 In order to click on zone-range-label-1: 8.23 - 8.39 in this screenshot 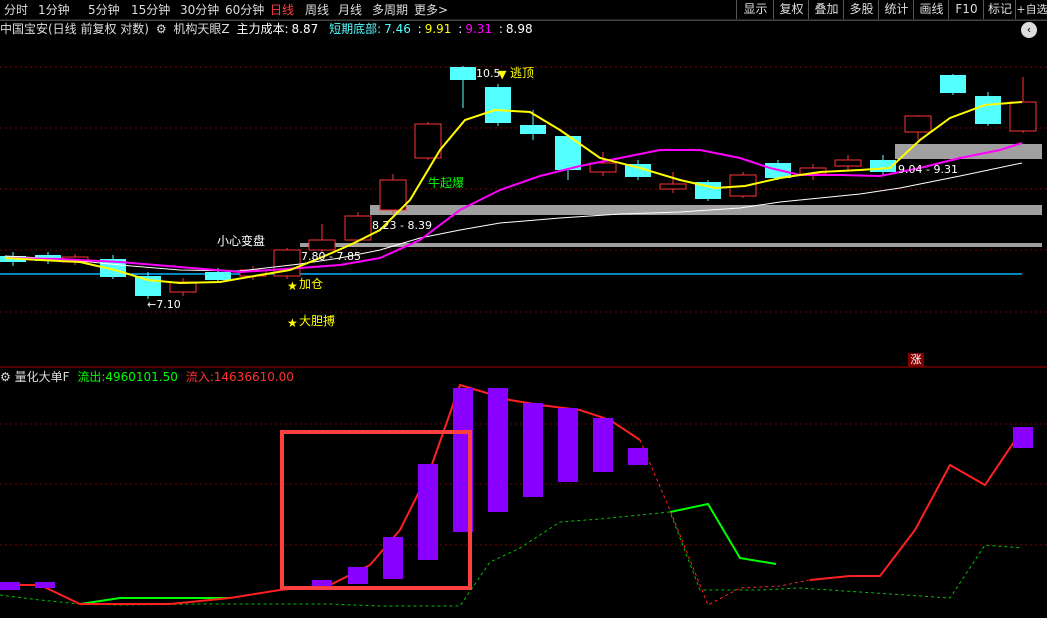, I will do `click(402, 225)`.